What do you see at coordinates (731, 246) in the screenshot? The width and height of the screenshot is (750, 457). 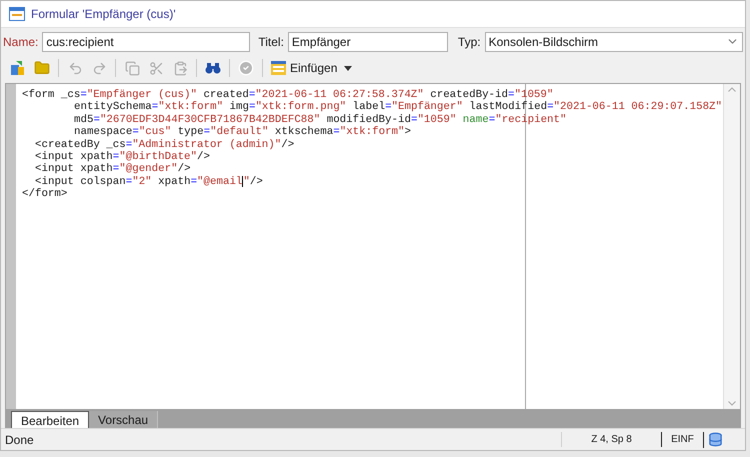 I see `scrollbar` at bounding box center [731, 246].